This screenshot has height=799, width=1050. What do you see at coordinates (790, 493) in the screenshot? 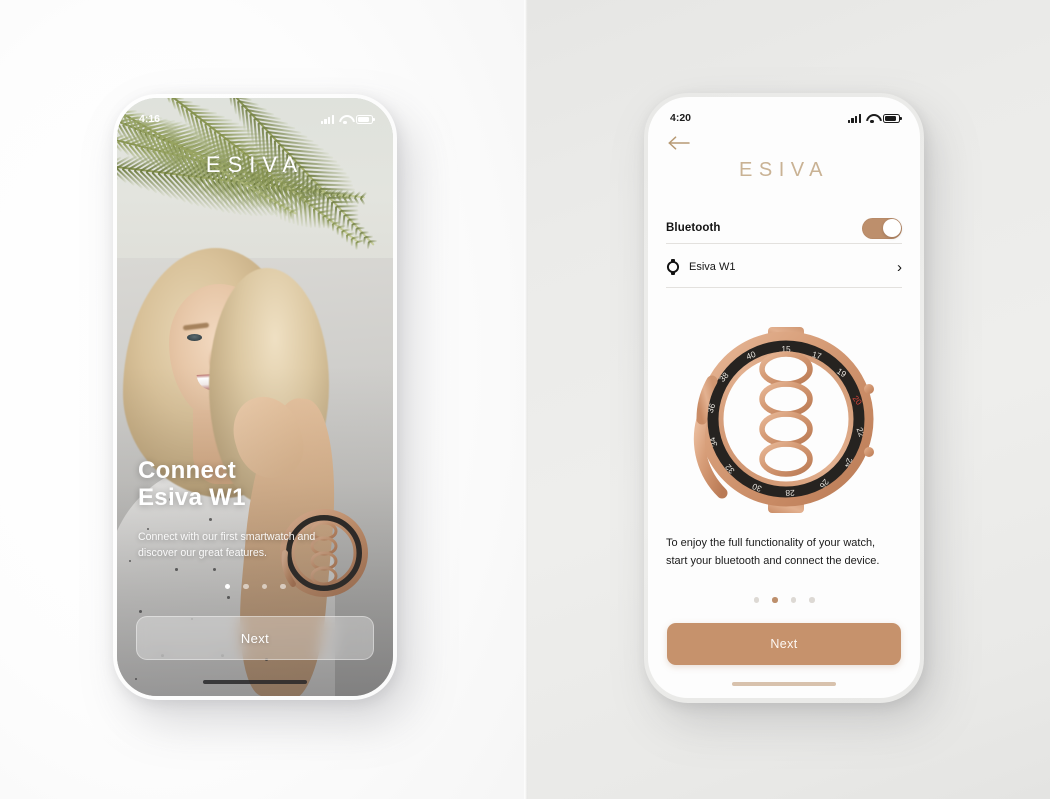
I see `svg-text: 28` at bounding box center [790, 493].